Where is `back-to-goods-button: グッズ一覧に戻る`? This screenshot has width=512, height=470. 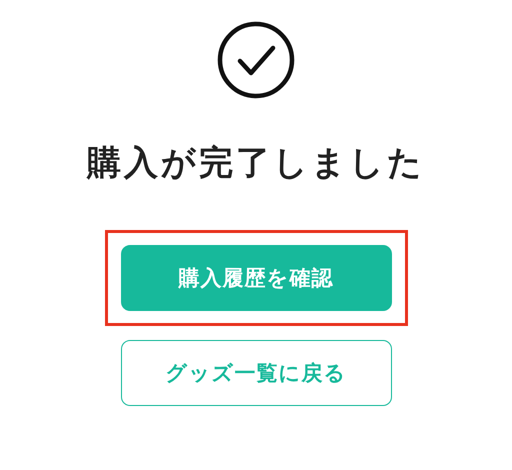
back-to-goods-button: グッズ一覧に戻る is located at coordinates (256, 373).